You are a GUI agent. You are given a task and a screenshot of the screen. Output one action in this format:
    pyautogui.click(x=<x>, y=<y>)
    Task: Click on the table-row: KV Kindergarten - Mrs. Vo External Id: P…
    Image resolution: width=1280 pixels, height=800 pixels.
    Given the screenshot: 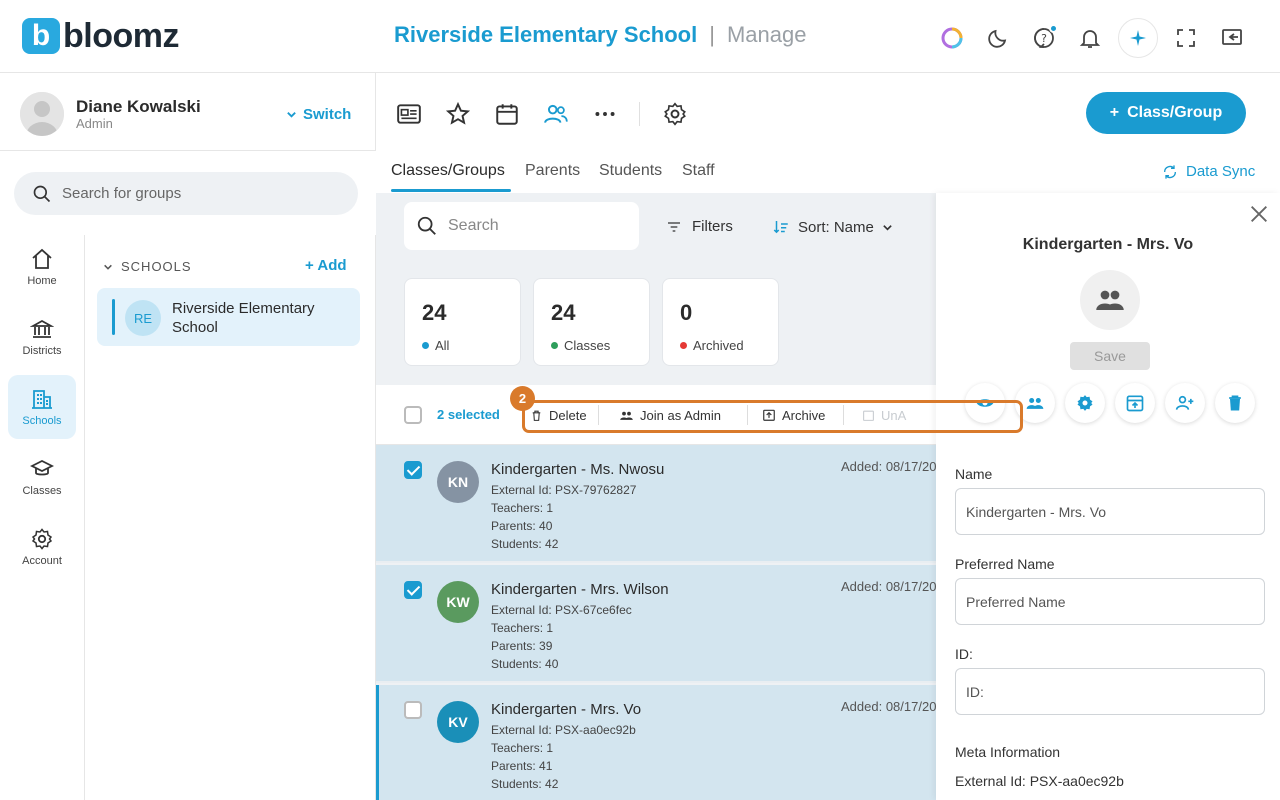 What is the action you would take?
    pyautogui.click(x=656, y=742)
    